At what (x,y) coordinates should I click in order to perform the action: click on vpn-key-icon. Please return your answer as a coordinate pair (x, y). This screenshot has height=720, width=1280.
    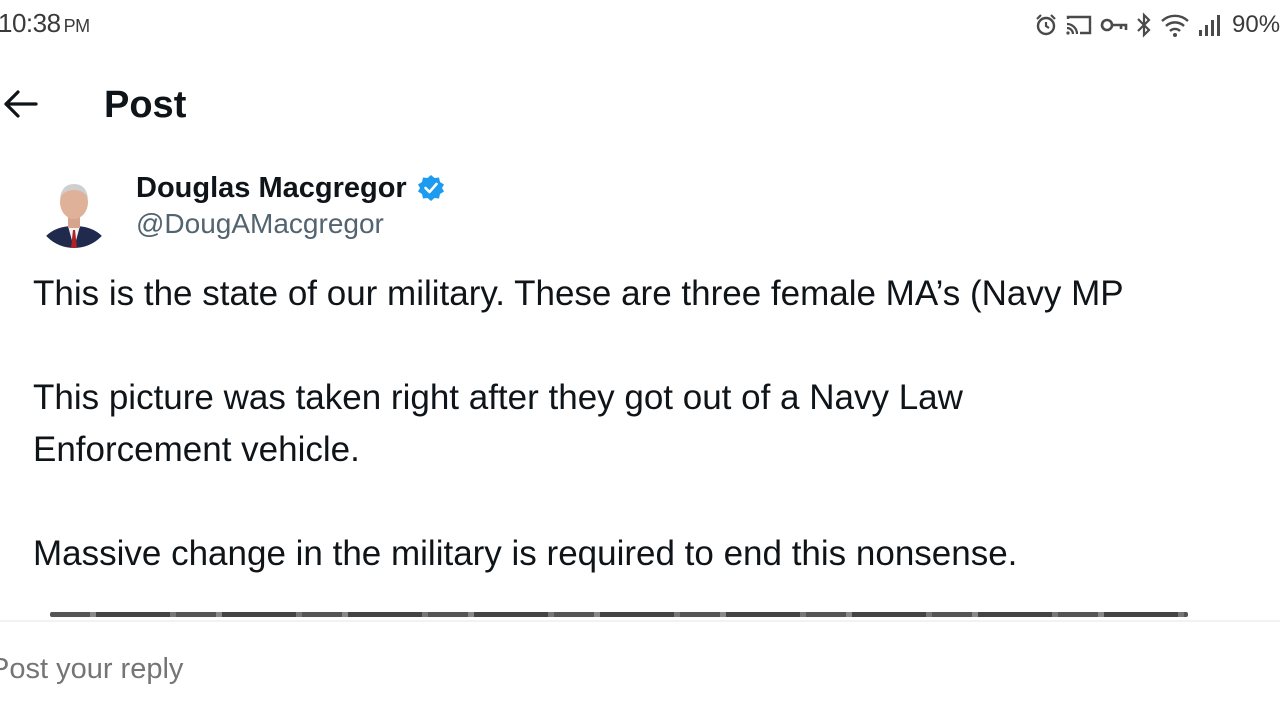
    Looking at the image, I should click on (1114, 25).